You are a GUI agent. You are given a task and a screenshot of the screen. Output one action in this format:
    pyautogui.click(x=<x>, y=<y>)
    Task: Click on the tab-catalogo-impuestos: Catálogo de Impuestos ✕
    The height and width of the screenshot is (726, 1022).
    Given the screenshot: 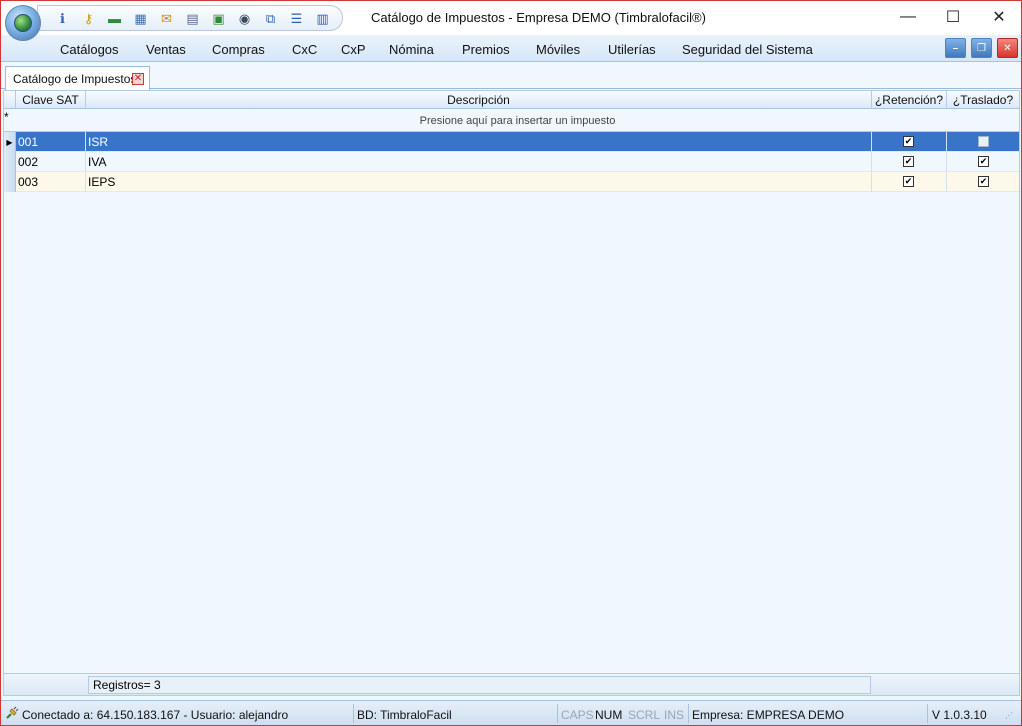 What is the action you would take?
    pyautogui.click(x=77, y=78)
    